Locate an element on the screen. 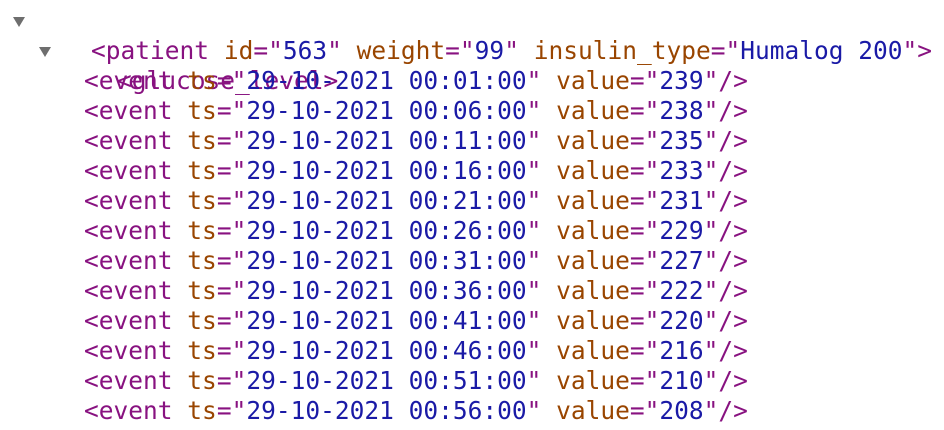 This screenshot has height=430, width=944. event-timestamp-value: 29-10-2021 00:11:00 is located at coordinates (386, 140).